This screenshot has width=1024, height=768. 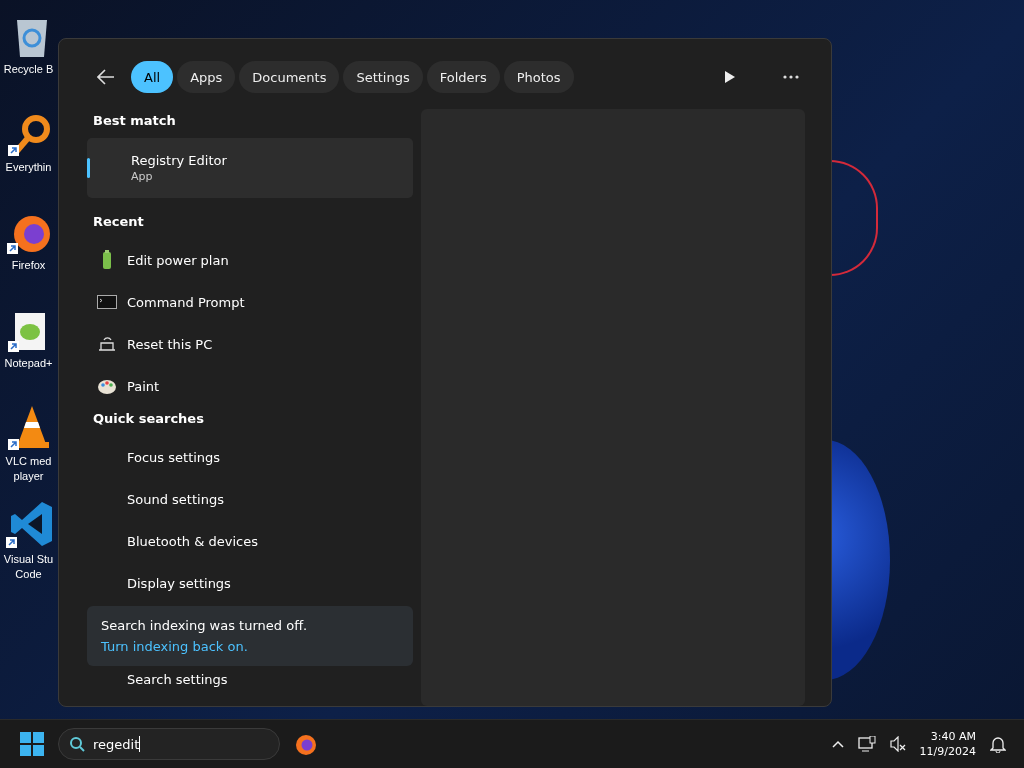 What do you see at coordinates (28, 469) in the screenshot?
I see `desktop-icon-label: VLC med player` at bounding box center [28, 469].